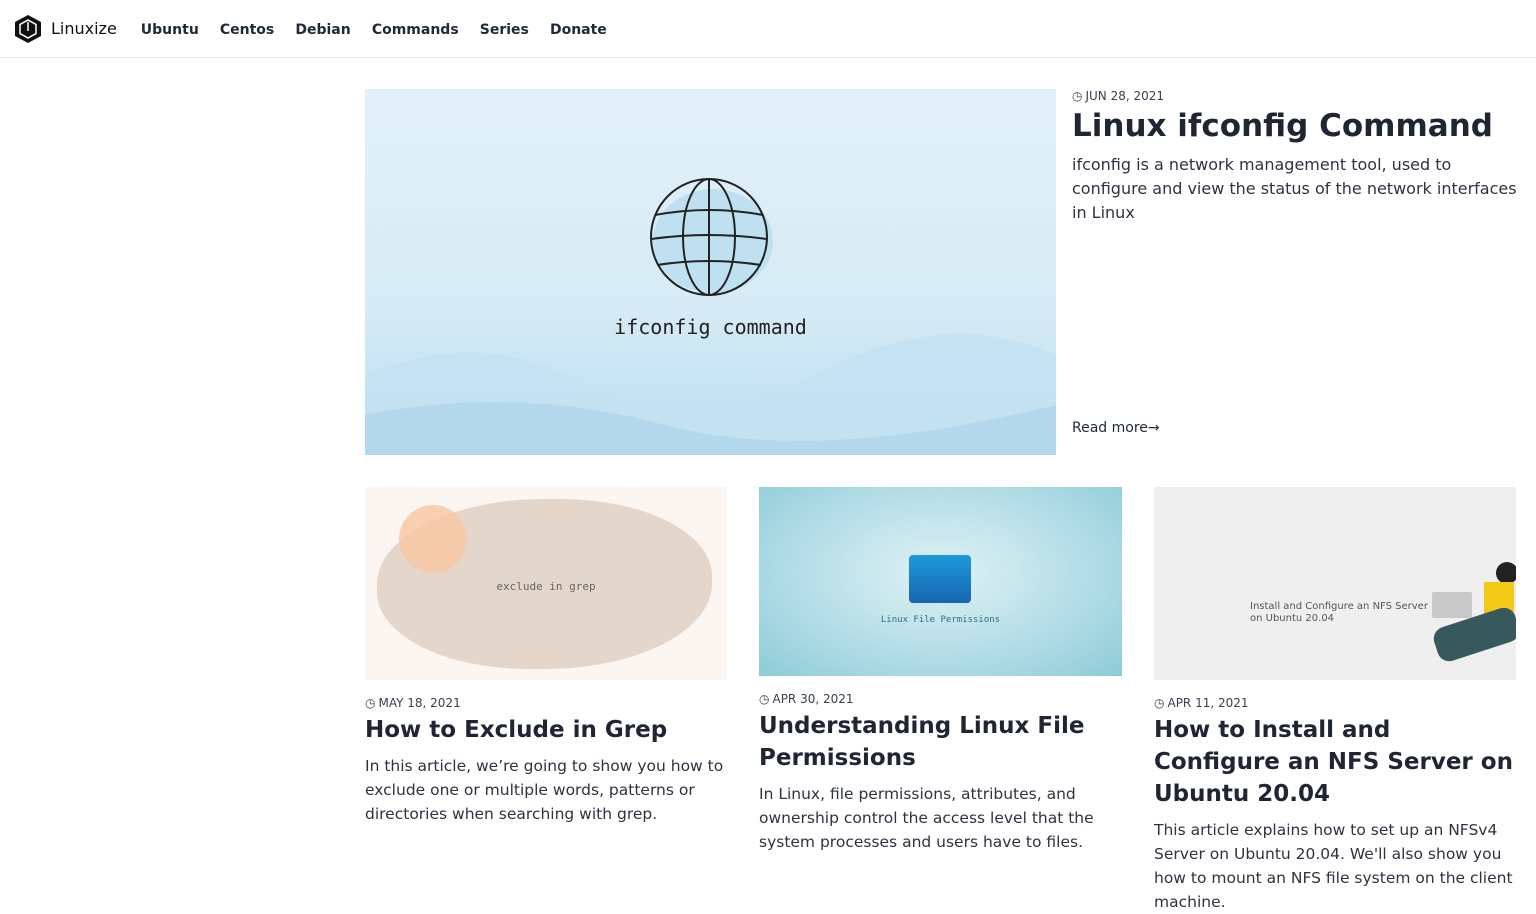 This screenshot has height=914, width=1536. Describe the element at coordinates (1153, 428) in the screenshot. I see `arrow-right-icon: →` at that location.